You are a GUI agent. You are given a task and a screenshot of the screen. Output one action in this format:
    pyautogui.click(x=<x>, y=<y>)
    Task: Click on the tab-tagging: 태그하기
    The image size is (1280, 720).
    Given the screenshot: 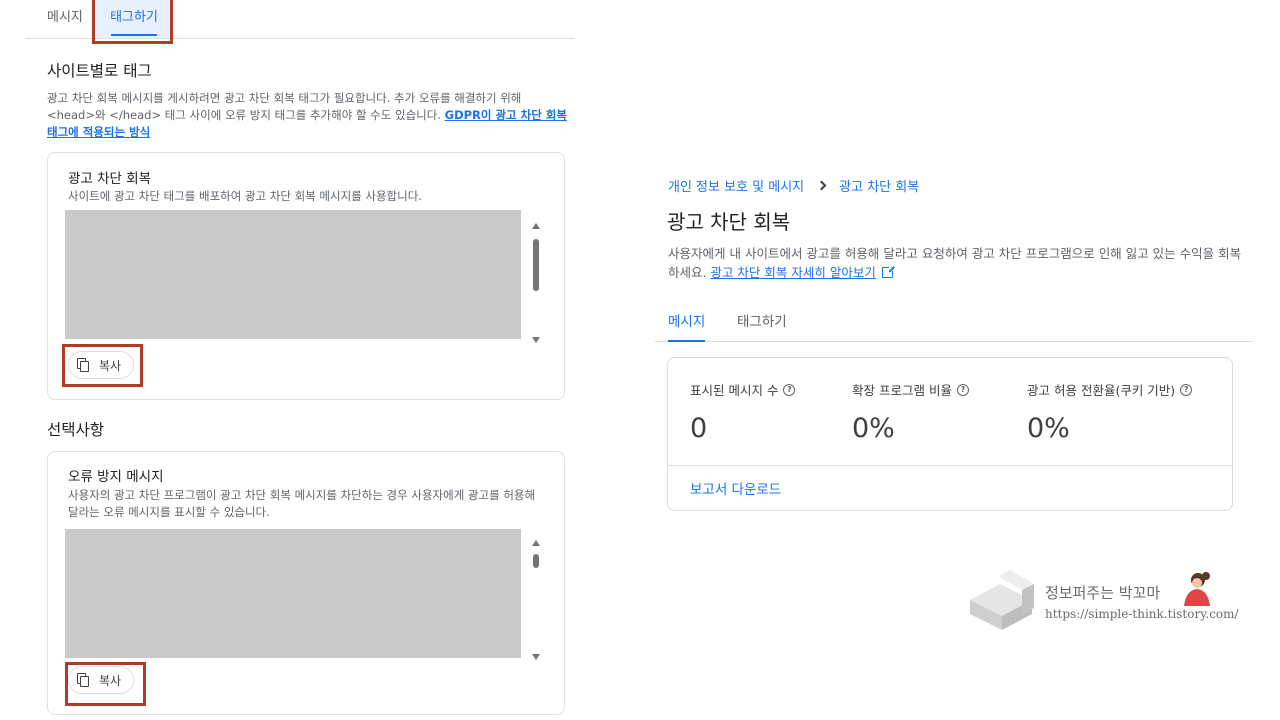 What is the action you would take?
    pyautogui.click(x=762, y=320)
    